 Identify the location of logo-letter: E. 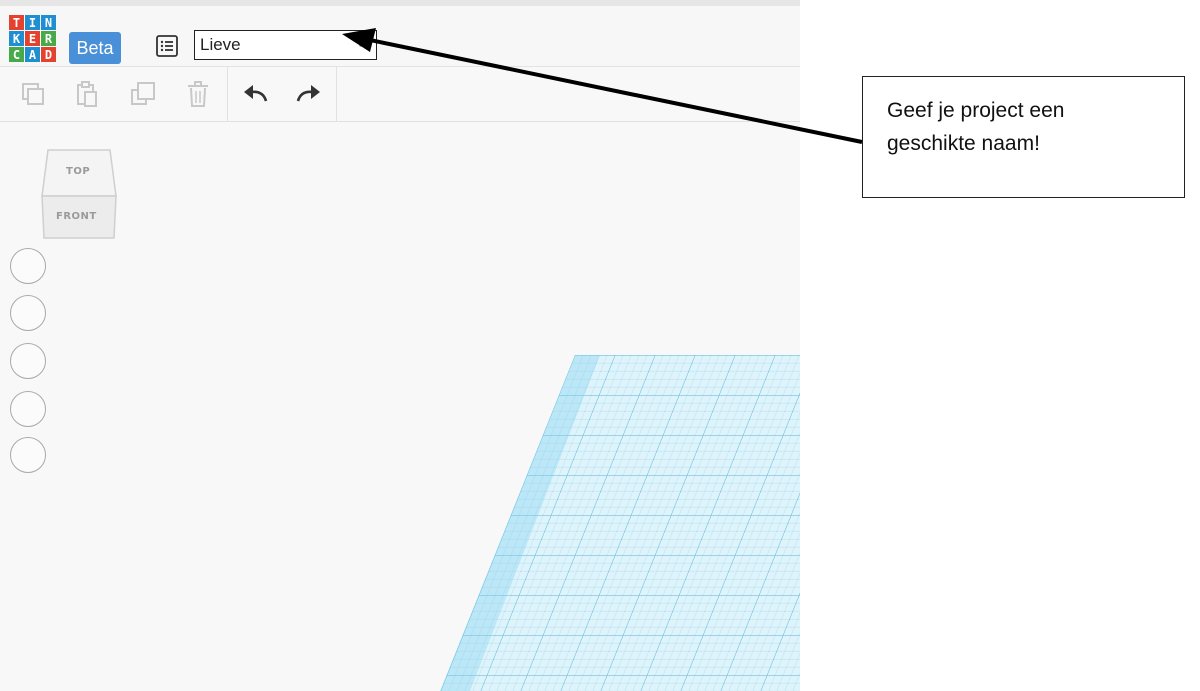
(32, 38).